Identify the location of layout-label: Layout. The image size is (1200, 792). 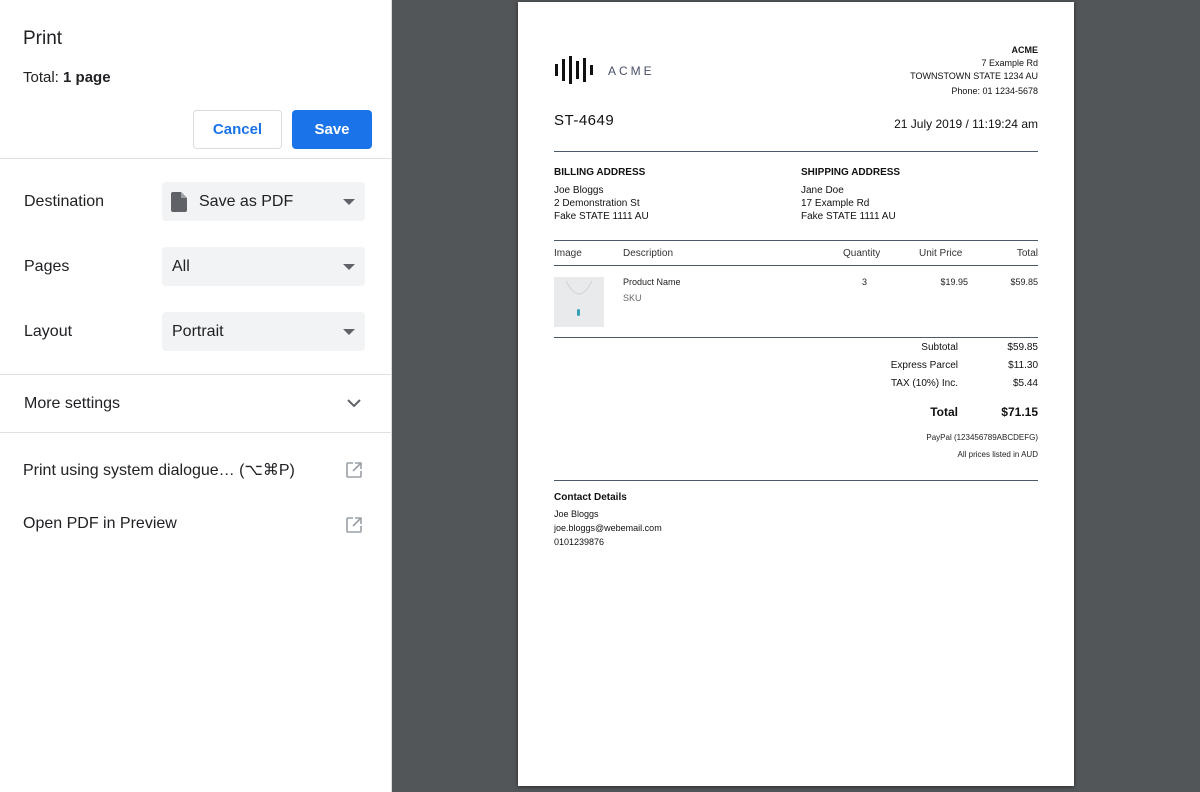
(48, 331).